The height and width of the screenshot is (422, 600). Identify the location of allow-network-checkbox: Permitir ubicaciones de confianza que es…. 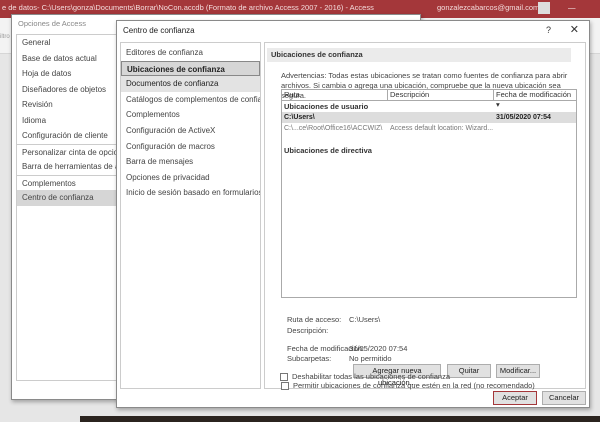
(408, 386).